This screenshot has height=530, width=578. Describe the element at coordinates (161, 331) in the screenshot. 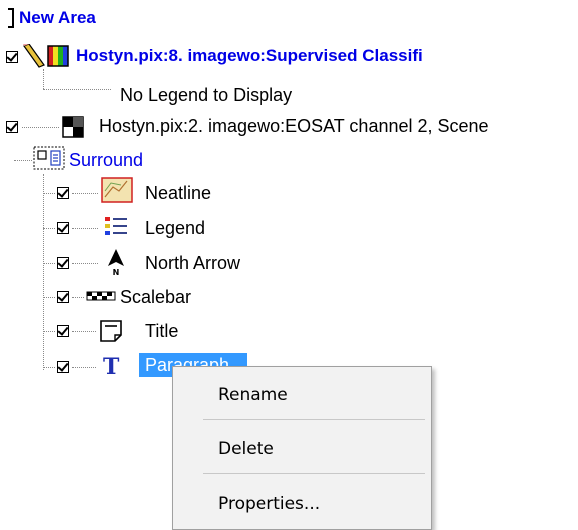

I see `title-label: Title` at that location.